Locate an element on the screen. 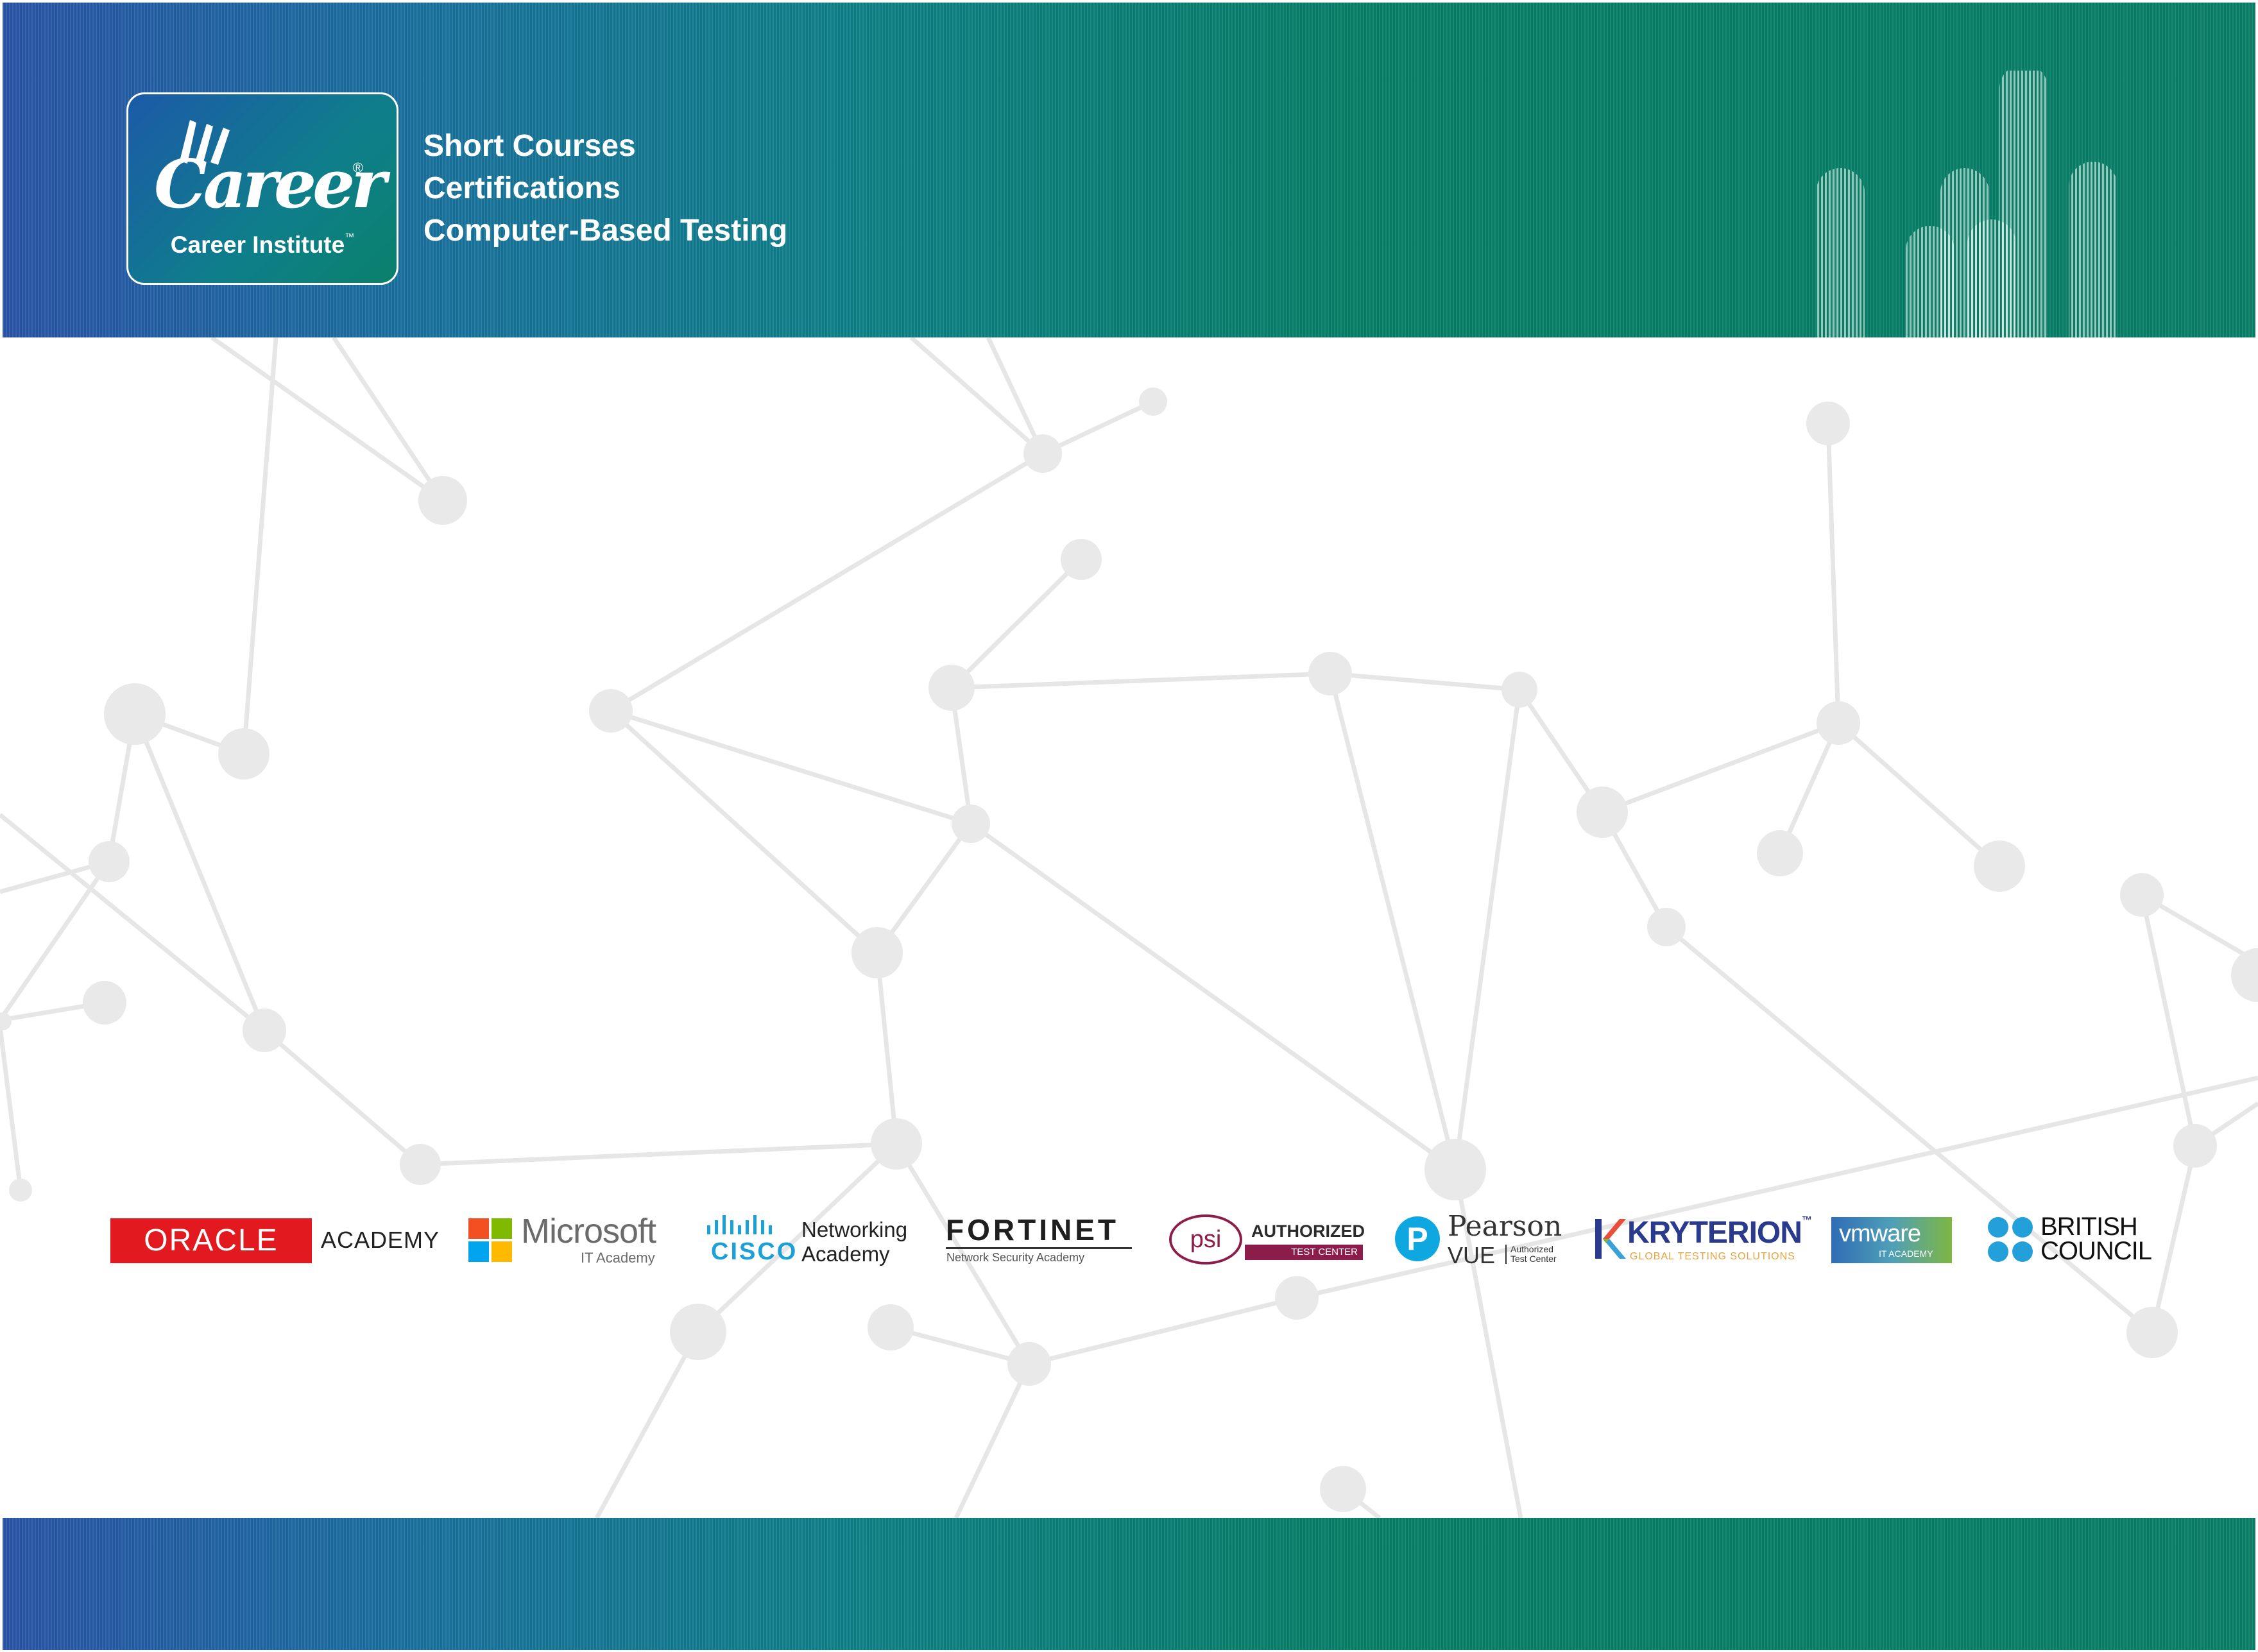 The image size is (2258, 1652). vmware-it-academy-label: IT ACADEMY is located at coordinates (1906, 1253).